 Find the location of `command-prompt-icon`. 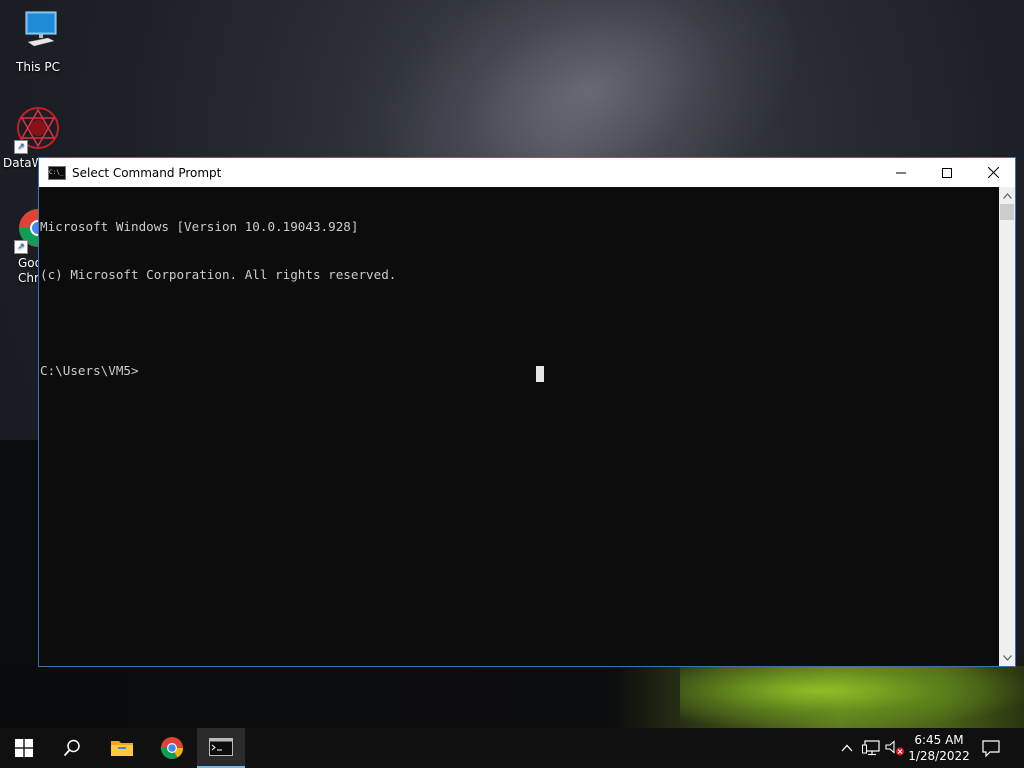

command-prompt-icon is located at coordinates (221, 747).